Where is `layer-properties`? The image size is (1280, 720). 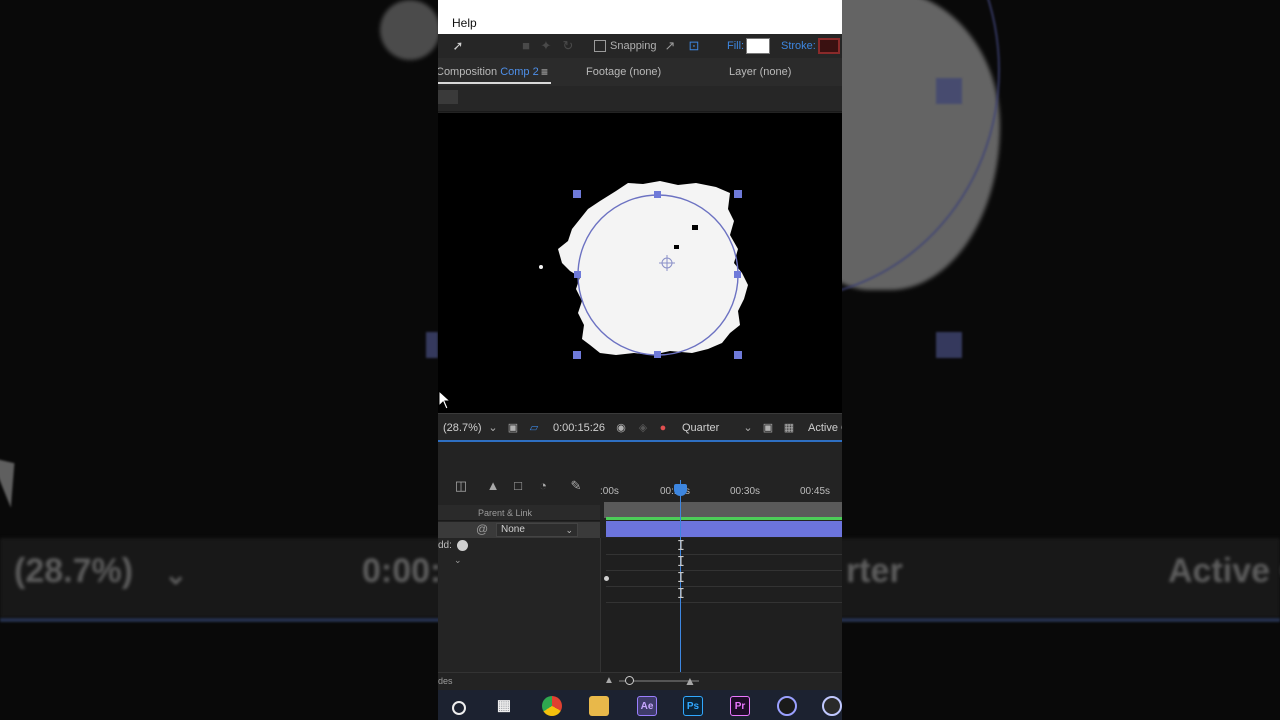 layer-properties is located at coordinates (519, 605).